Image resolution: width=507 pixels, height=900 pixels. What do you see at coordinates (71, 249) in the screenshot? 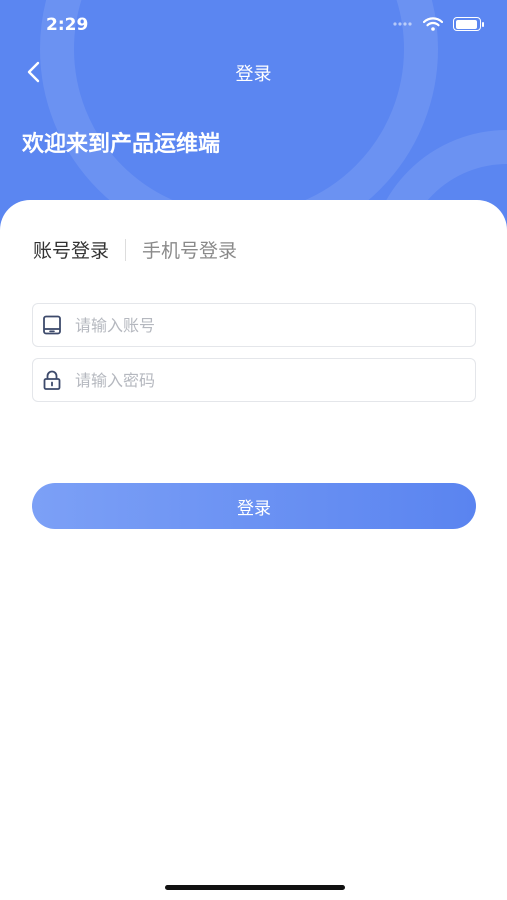
I see `tab-account-login: 账号登录` at bounding box center [71, 249].